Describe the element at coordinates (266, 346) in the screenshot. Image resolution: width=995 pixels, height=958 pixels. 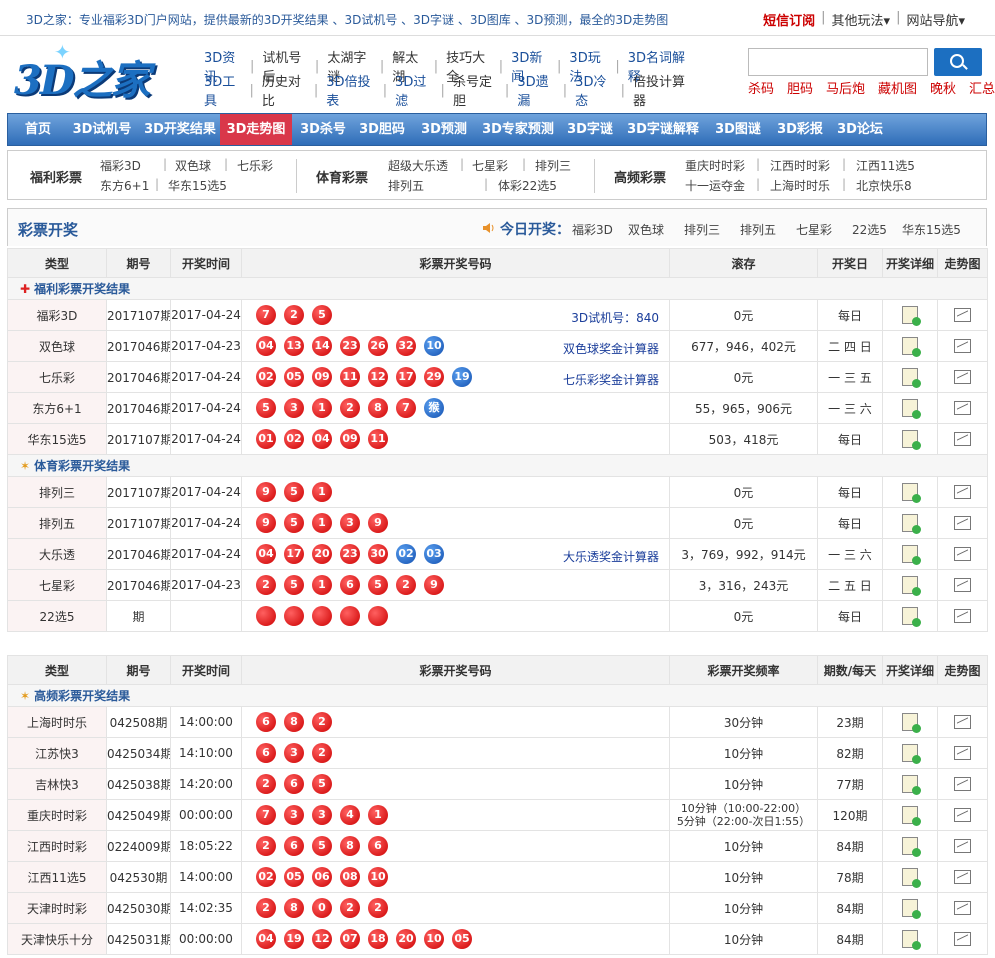
I see `red-ball: 04` at that location.